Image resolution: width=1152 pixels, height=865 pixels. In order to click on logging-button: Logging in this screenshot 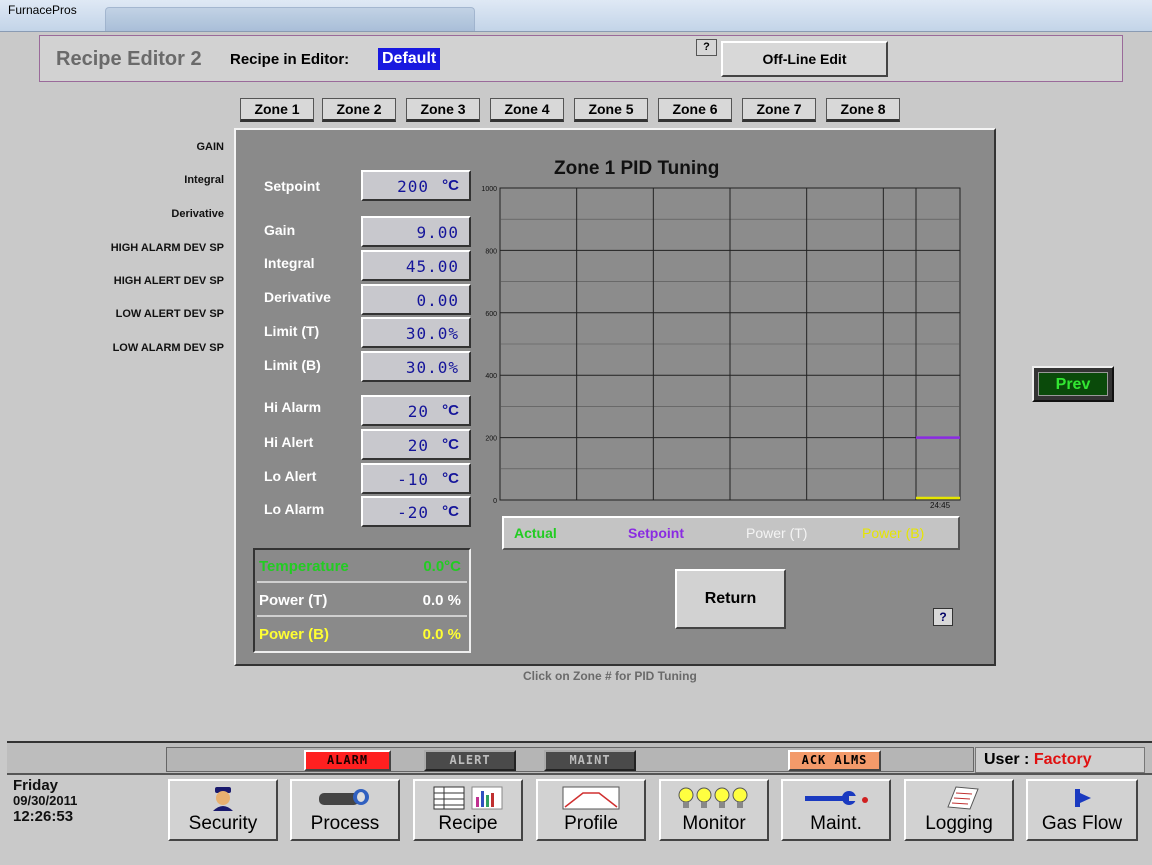, I will do `click(959, 810)`.